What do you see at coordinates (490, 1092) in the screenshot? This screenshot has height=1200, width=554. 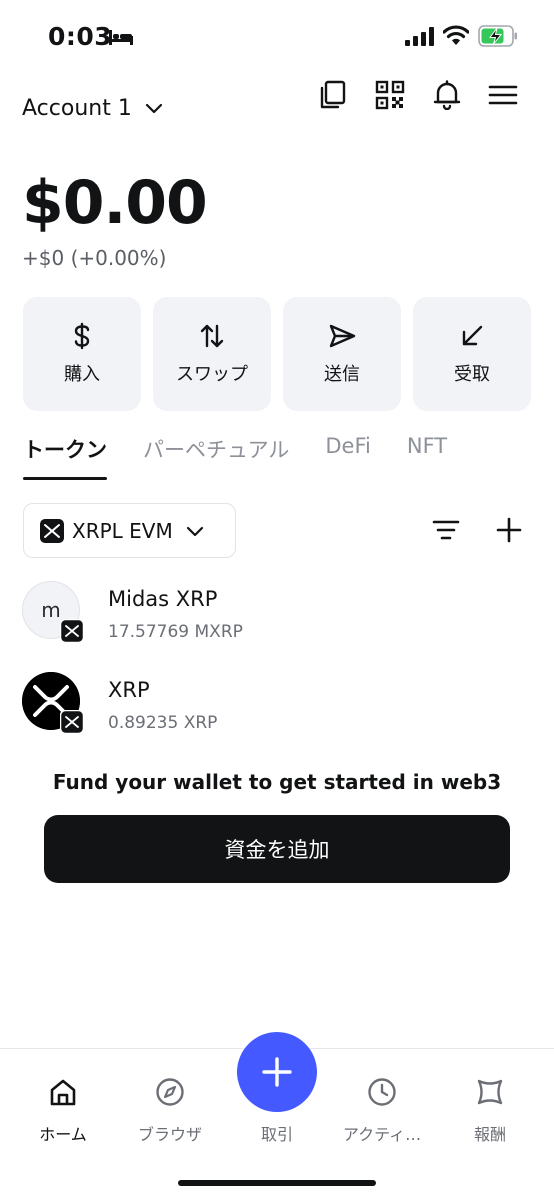 I see `rewards-icon` at bounding box center [490, 1092].